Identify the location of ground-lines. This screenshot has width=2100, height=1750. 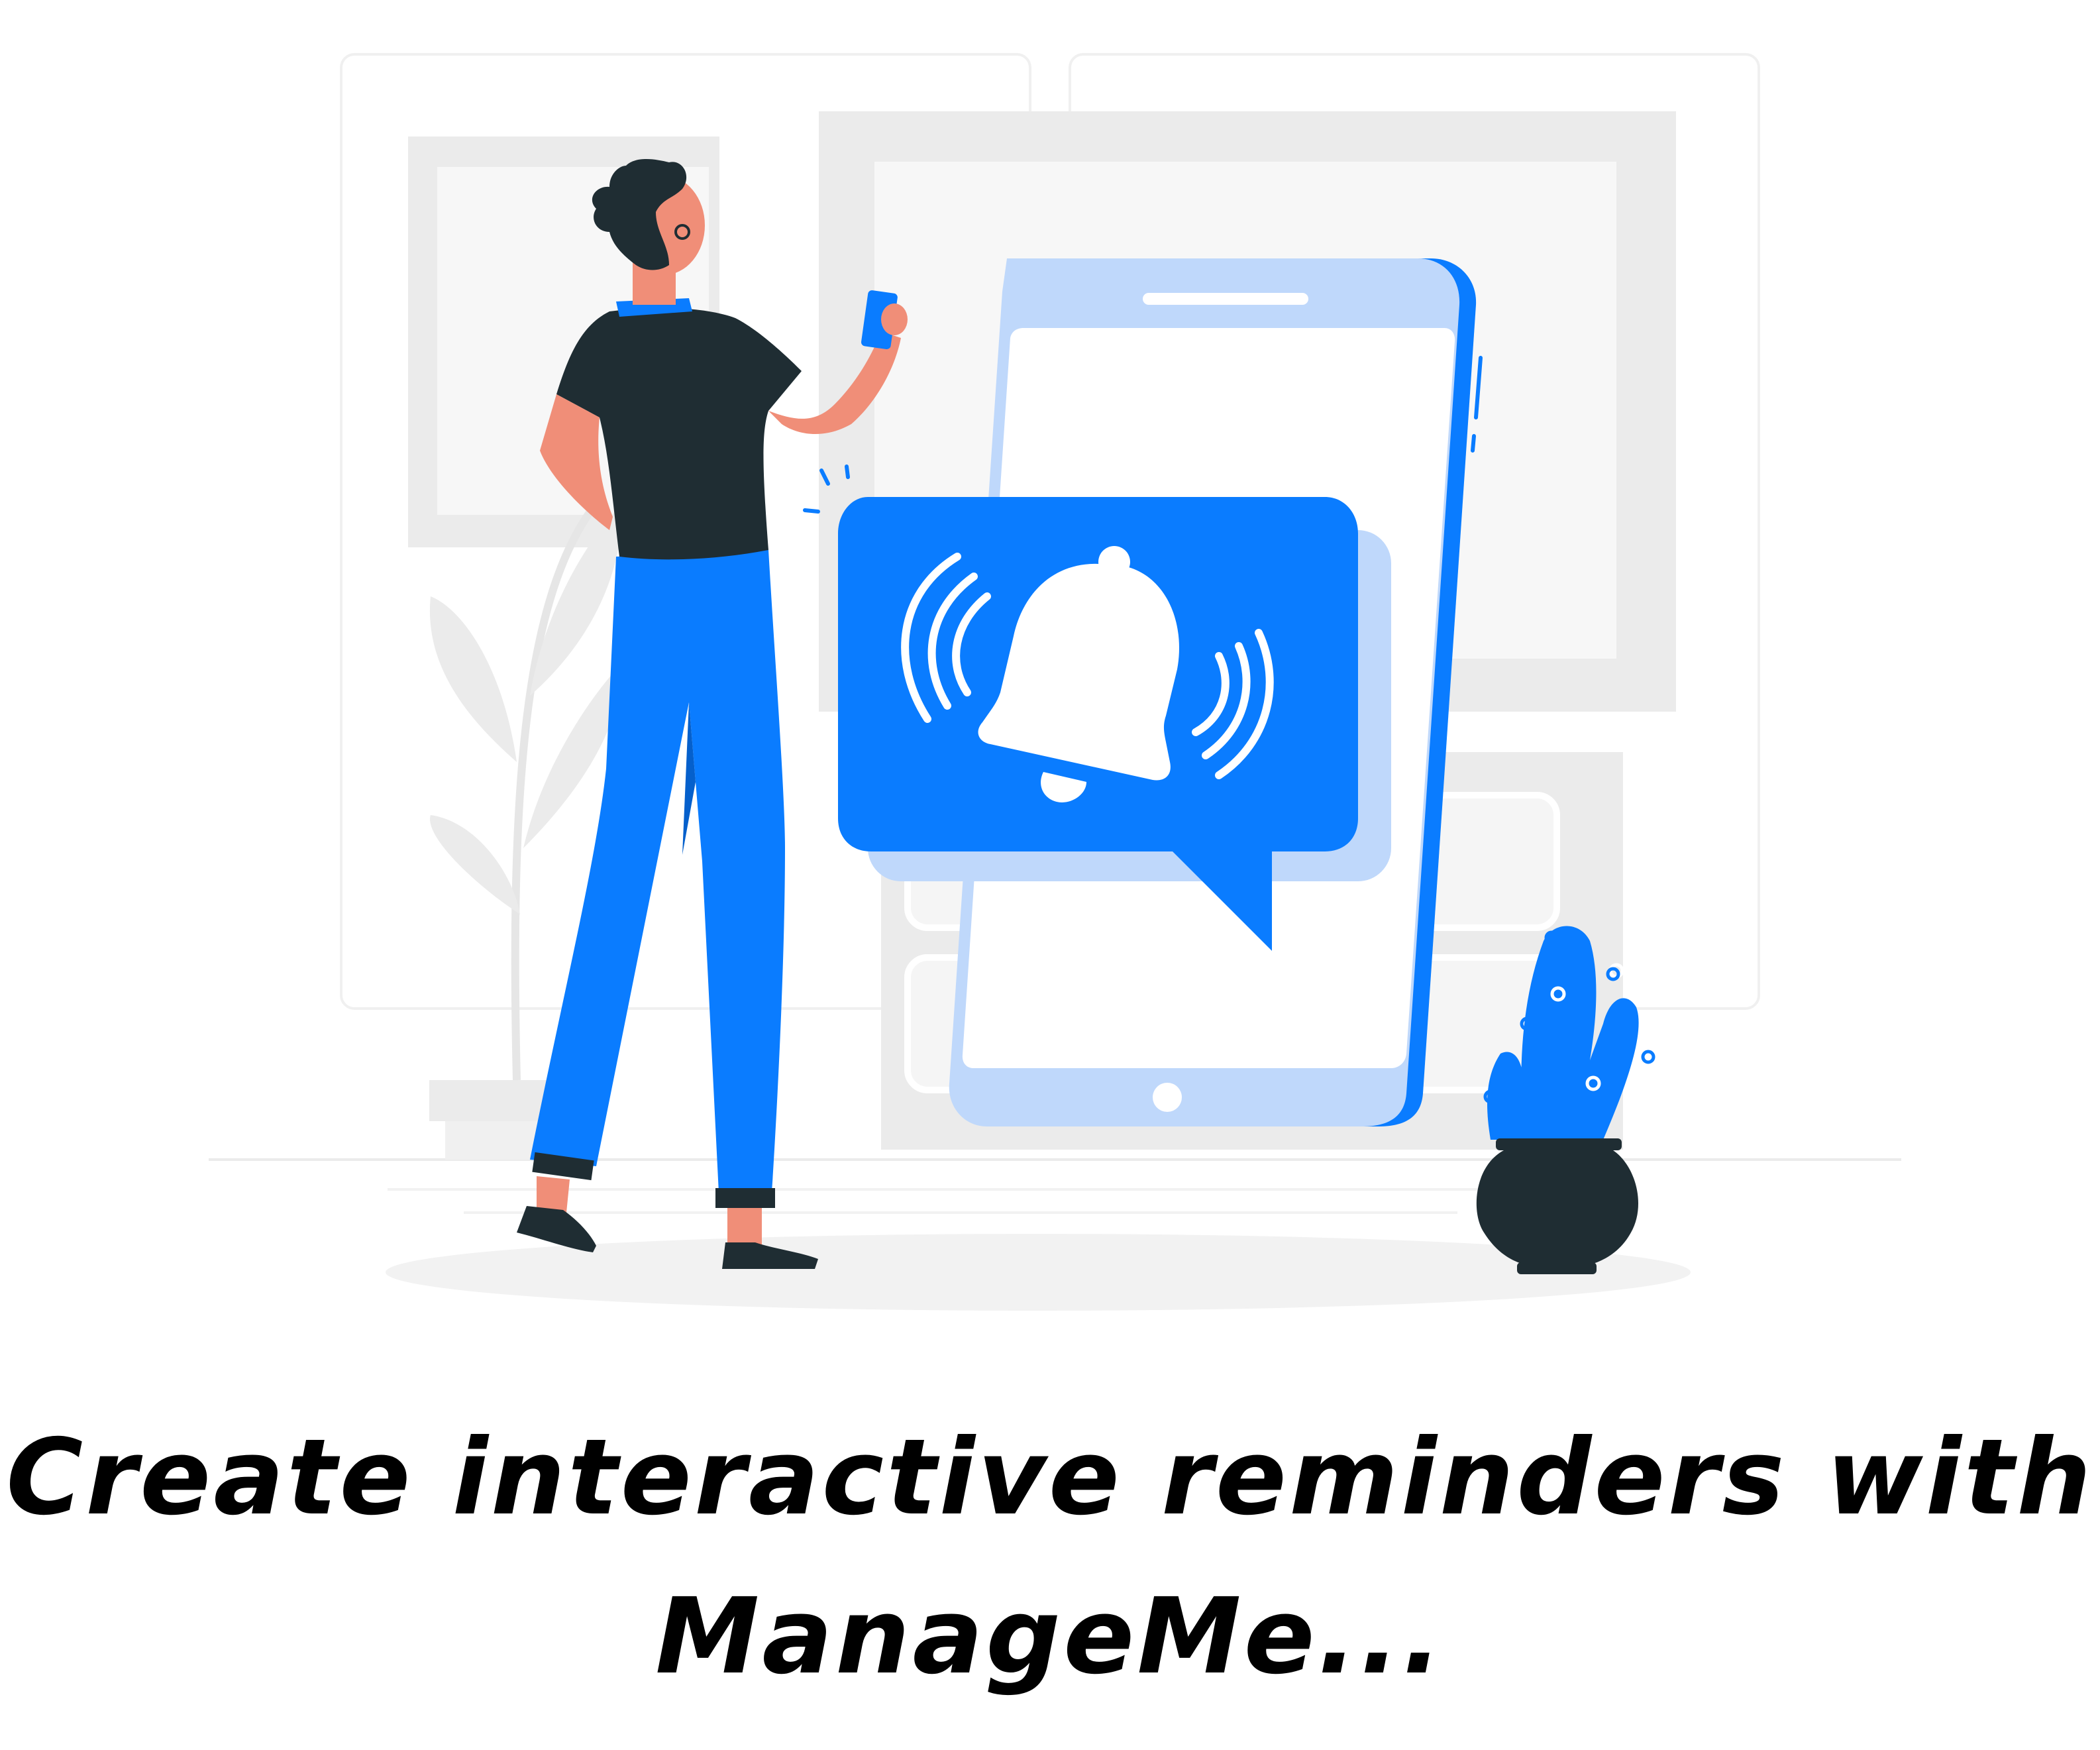
(1055, 1234).